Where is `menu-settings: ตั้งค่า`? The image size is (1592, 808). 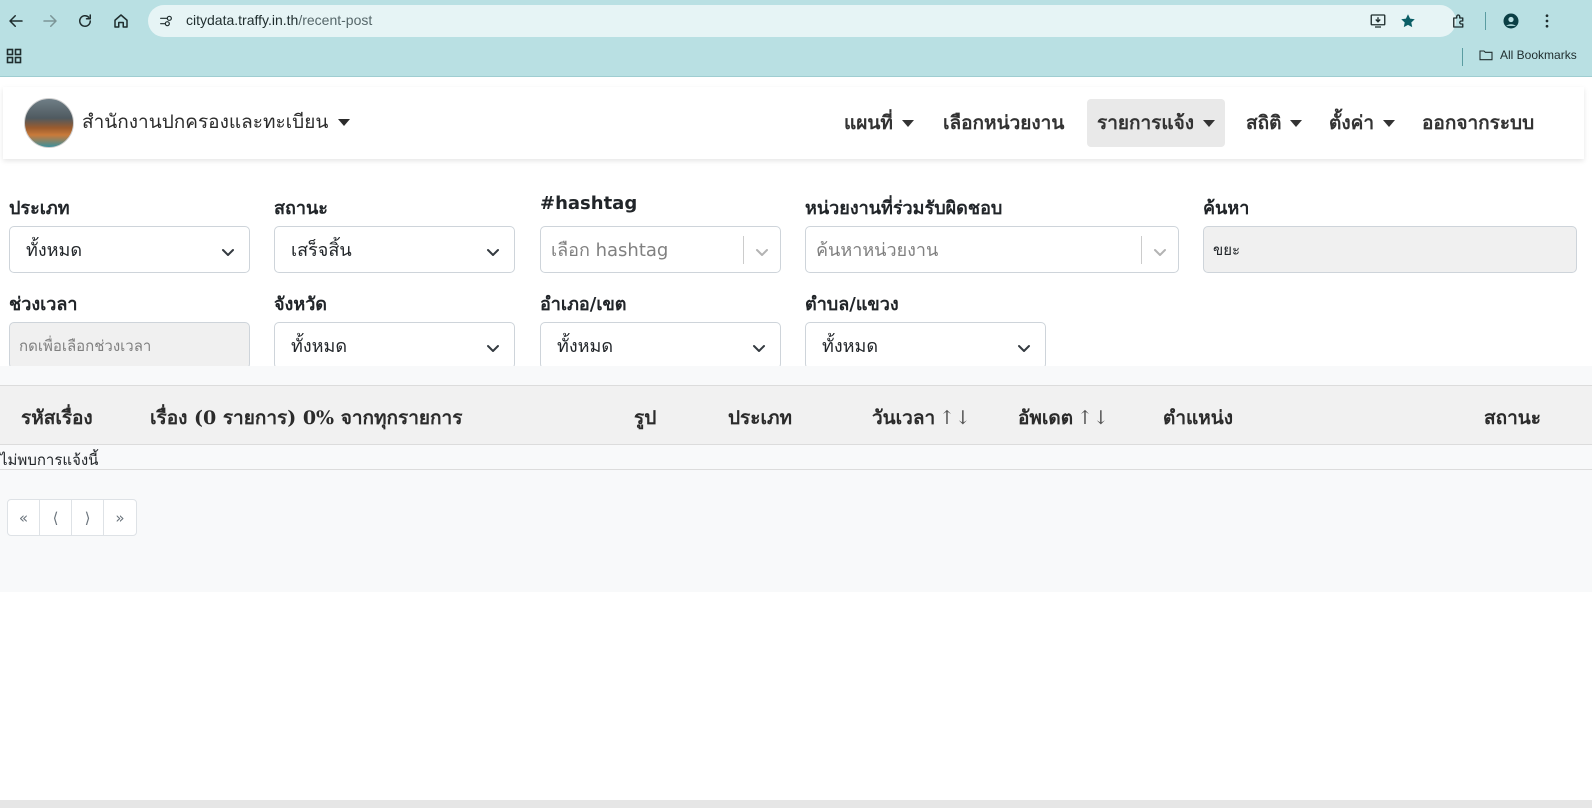
menu-settings: ตั้งค่า is located at coordinates (1362, 123).